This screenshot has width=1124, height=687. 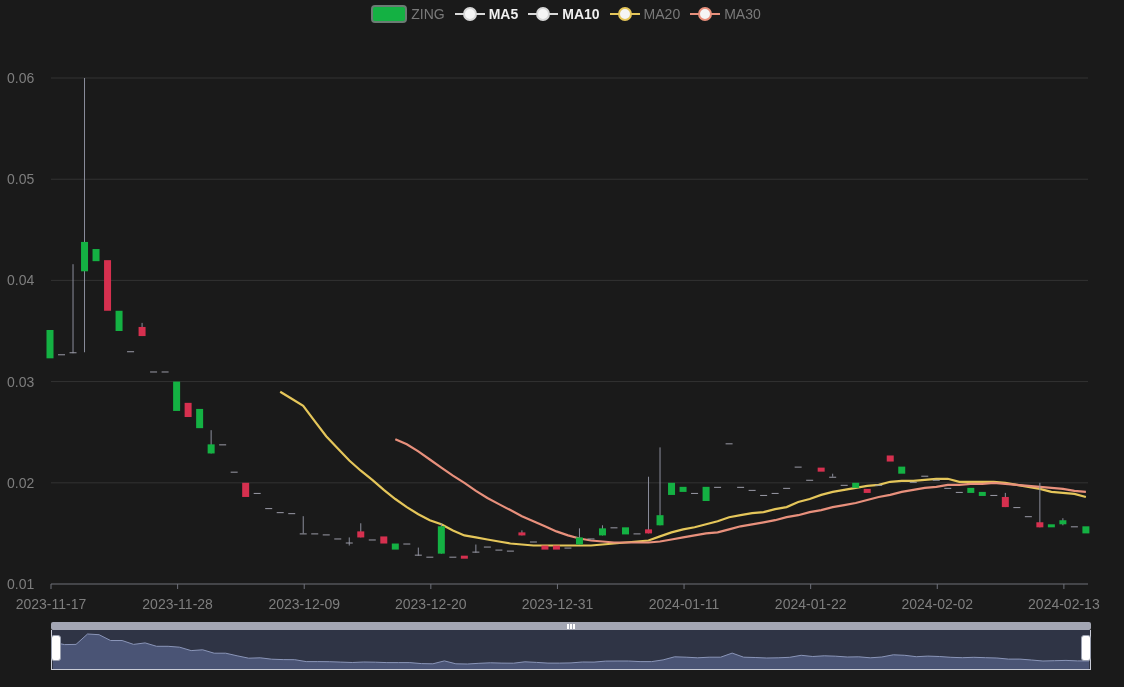 What do you see at coordinates (571, 650) in the screenshot?
I see `zoom-slider-track` at bounding box center [571, 650].